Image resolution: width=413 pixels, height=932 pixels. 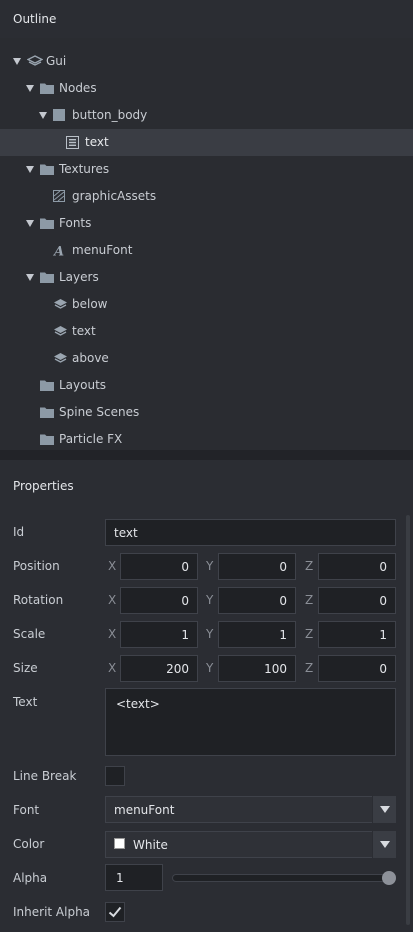 I want to click on rotation-label: Rotation, so click(x=38, y=600).